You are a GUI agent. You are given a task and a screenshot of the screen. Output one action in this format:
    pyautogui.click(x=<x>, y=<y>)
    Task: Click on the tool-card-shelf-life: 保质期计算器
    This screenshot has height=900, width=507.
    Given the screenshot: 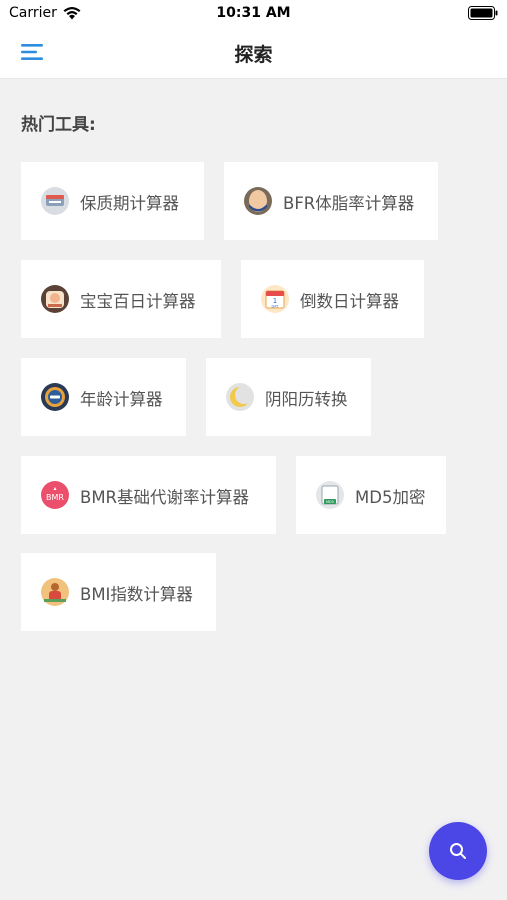 What is the action you would take?
    pyautogui.click(x=112, y=201)
    